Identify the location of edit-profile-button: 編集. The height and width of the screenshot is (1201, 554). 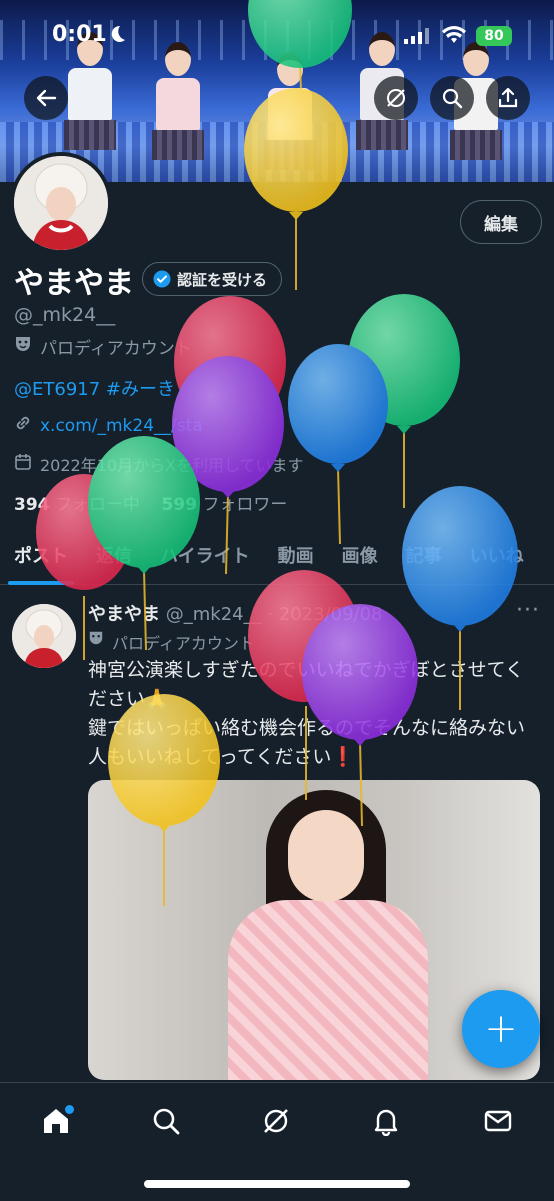
(501, 222).